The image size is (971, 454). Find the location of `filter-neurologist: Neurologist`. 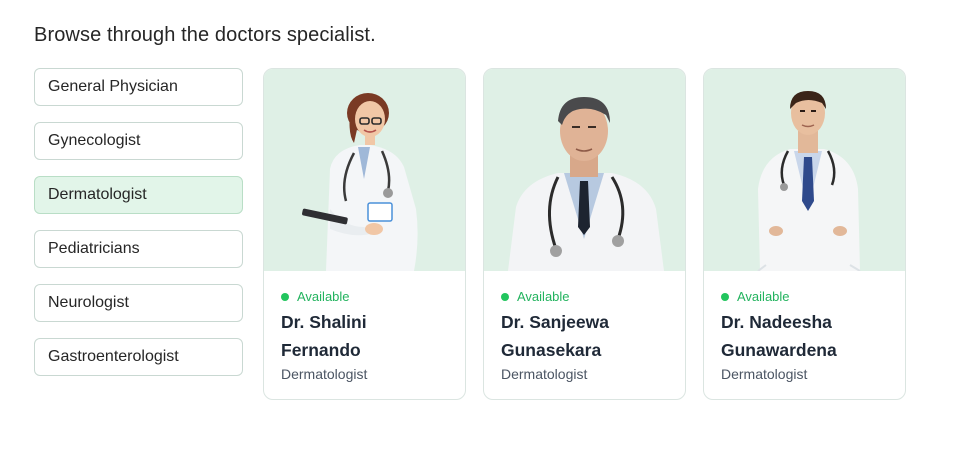

filter-neurologist: Neurologist is located at coordinates (138, 303).